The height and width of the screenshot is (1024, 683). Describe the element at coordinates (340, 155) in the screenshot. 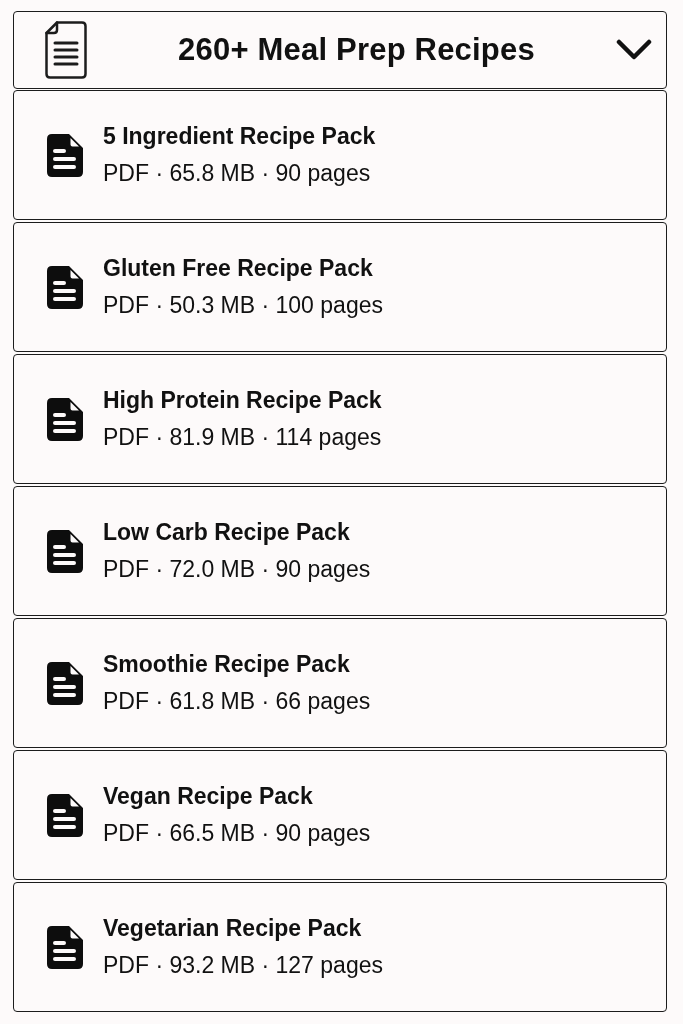

I see `file-row: 5 Ingredient Recipe Pack PDF · 65.8 MB · 90 pages` at that location.